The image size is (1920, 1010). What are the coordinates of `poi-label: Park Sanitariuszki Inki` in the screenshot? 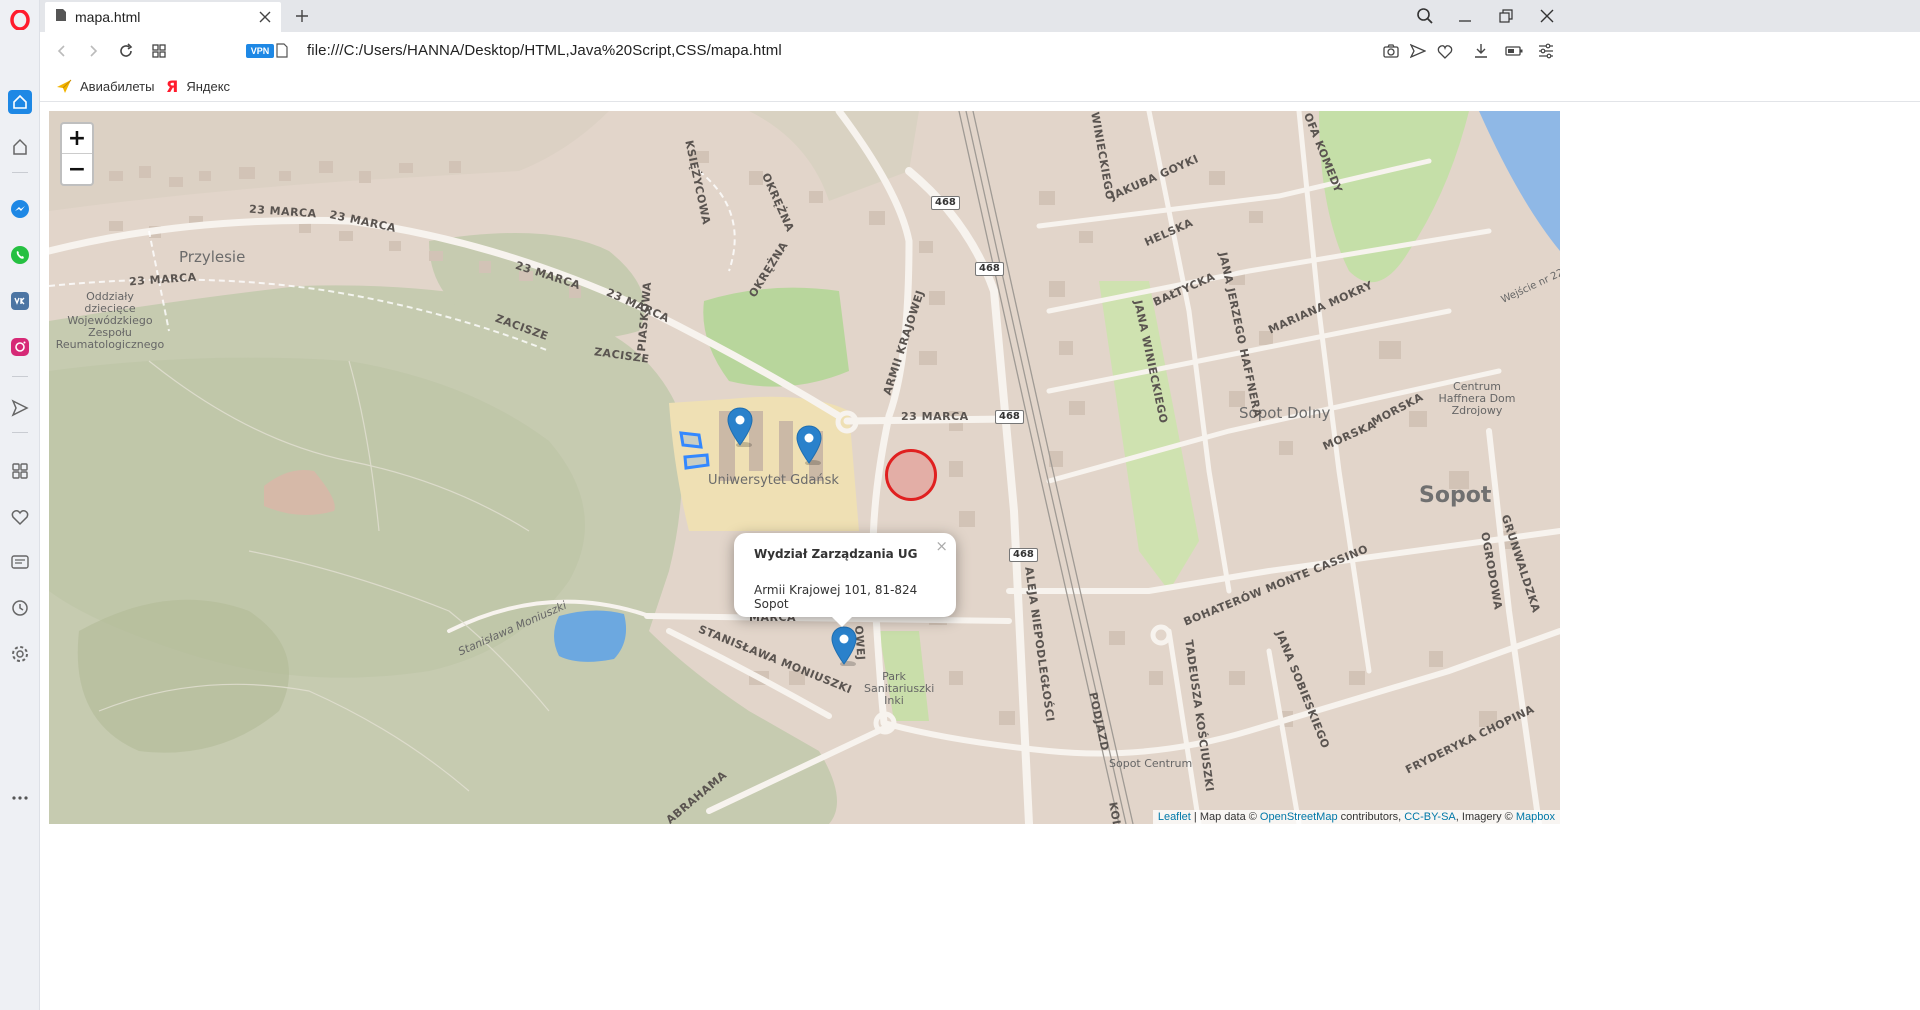 It's located at (899, 688).